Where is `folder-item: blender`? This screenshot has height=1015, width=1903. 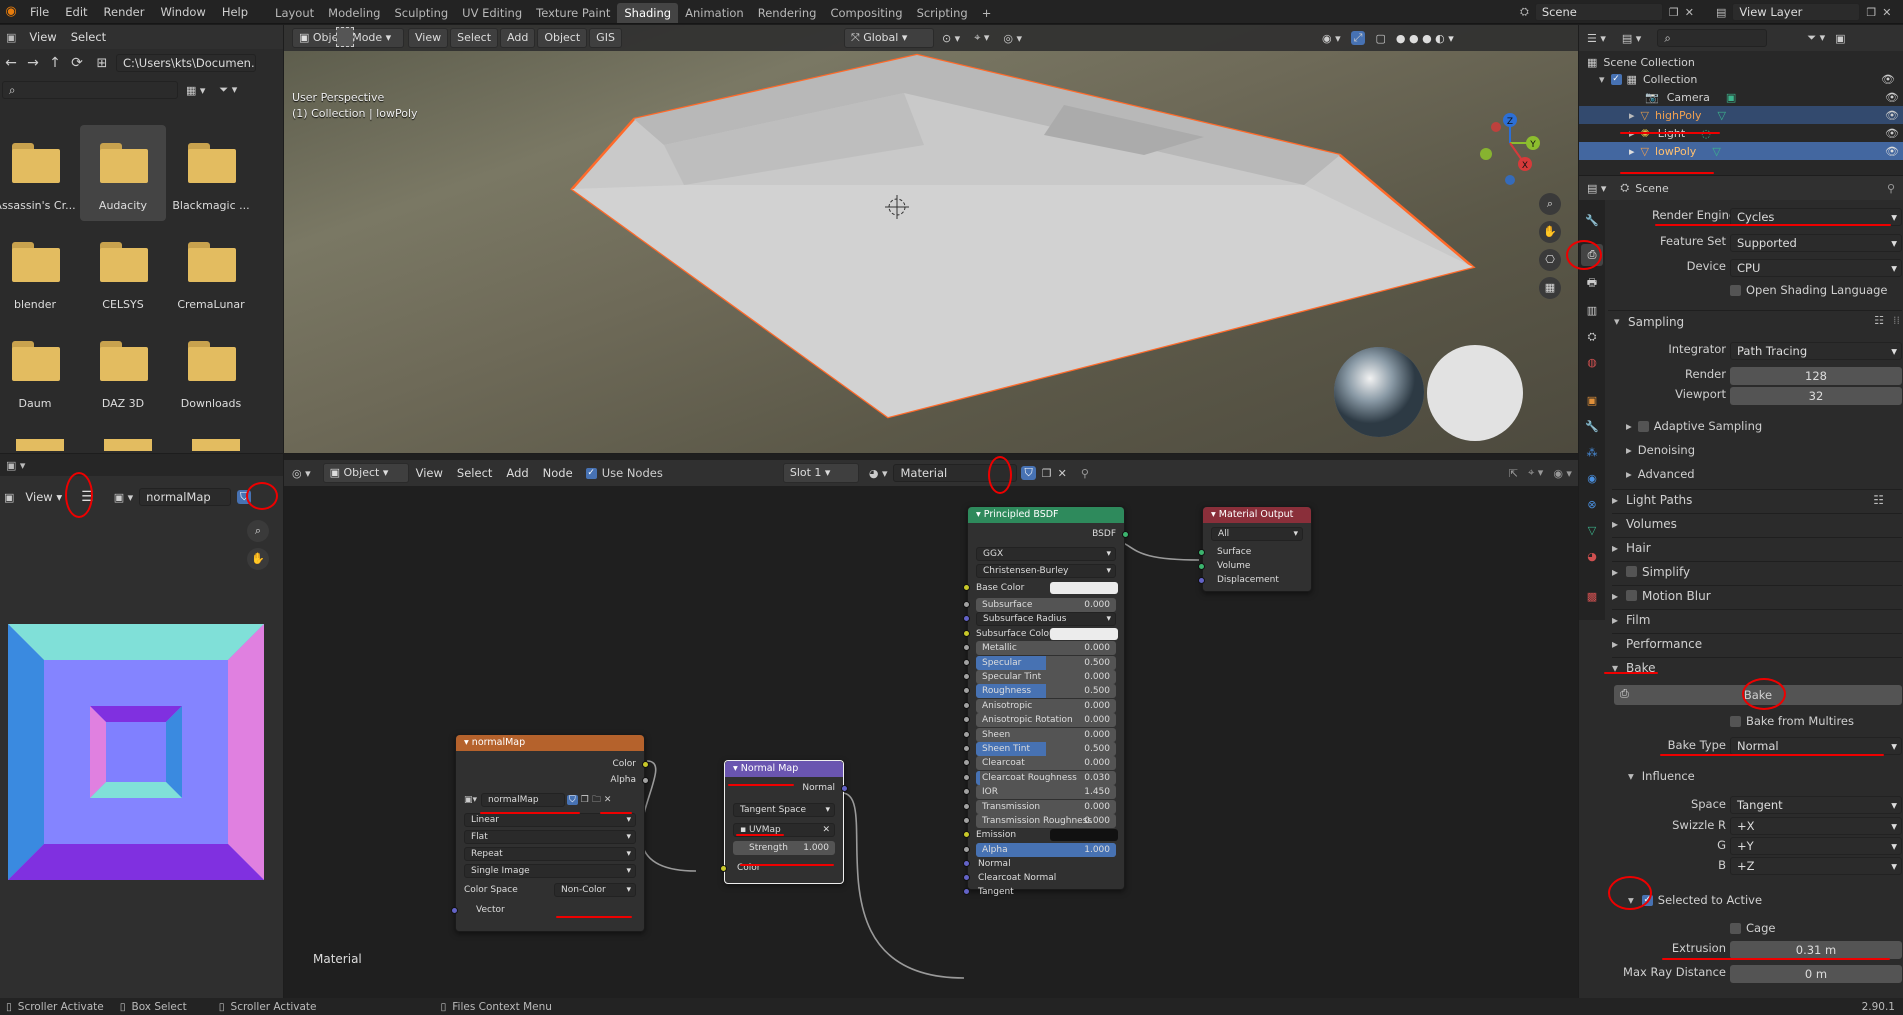
folder-item: blender is located at coordinates (39, 272).